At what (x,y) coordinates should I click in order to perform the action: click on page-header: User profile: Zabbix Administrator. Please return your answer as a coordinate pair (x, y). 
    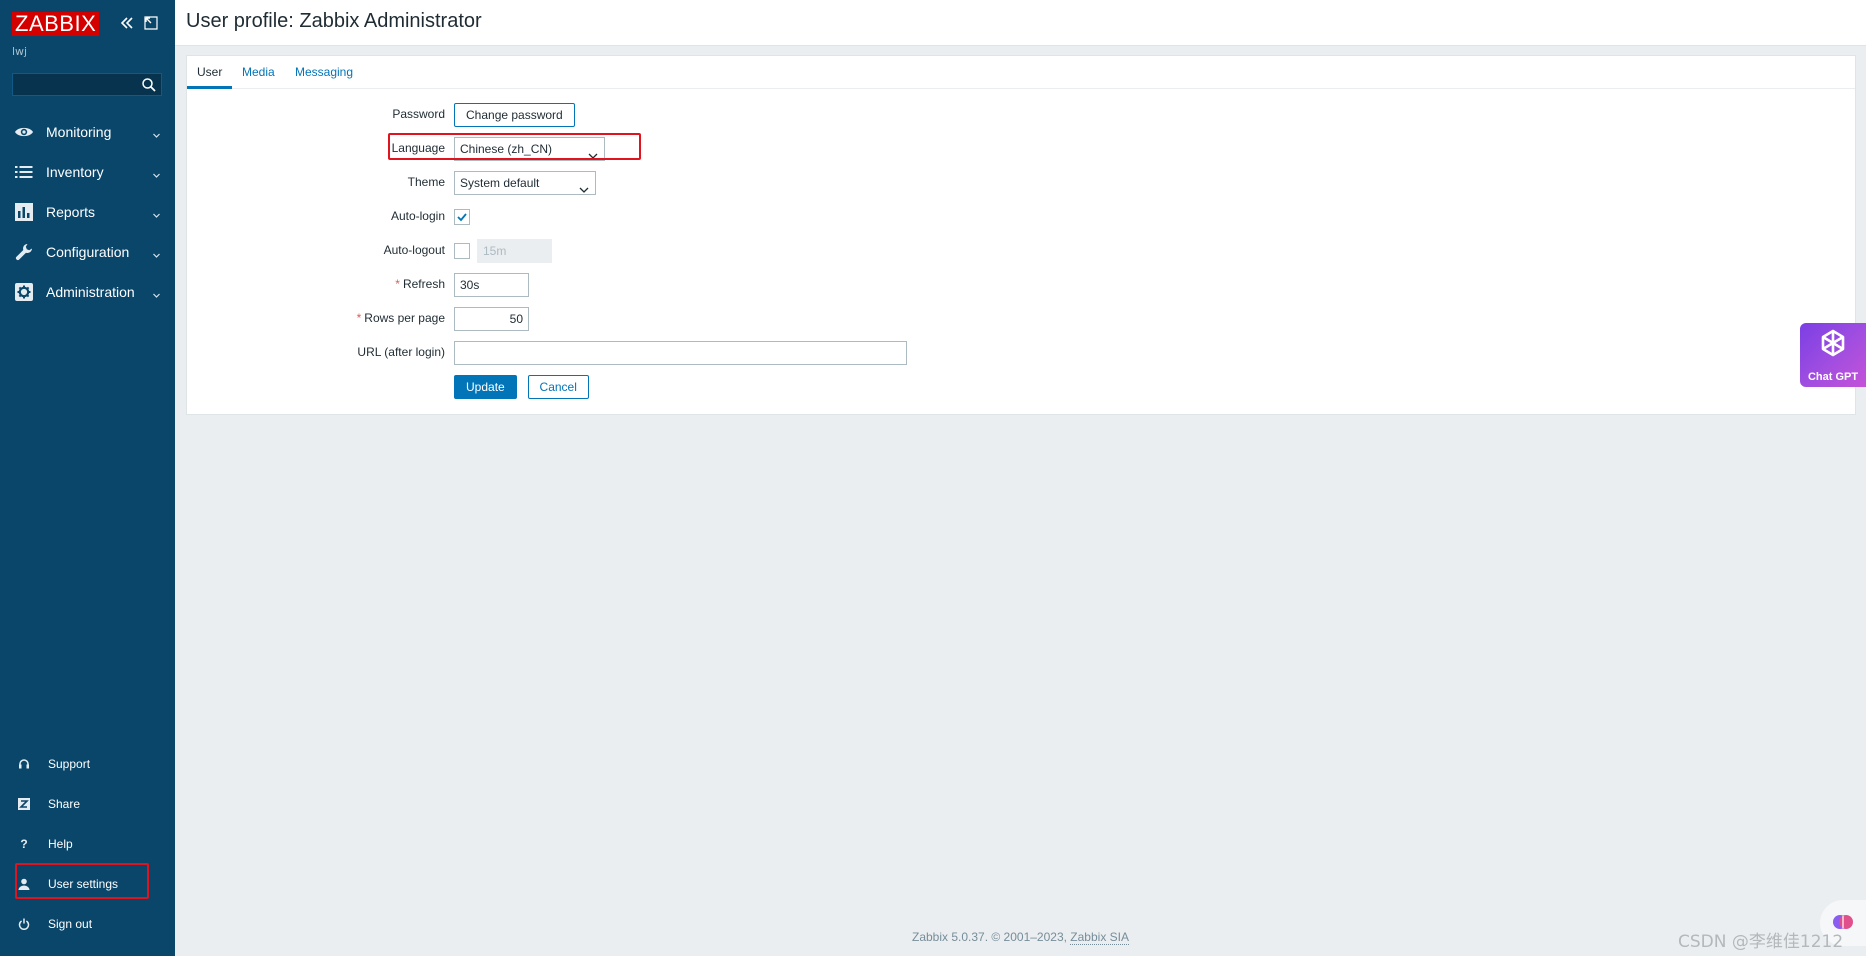
    Looking at the image, I should click on (1020, 23).